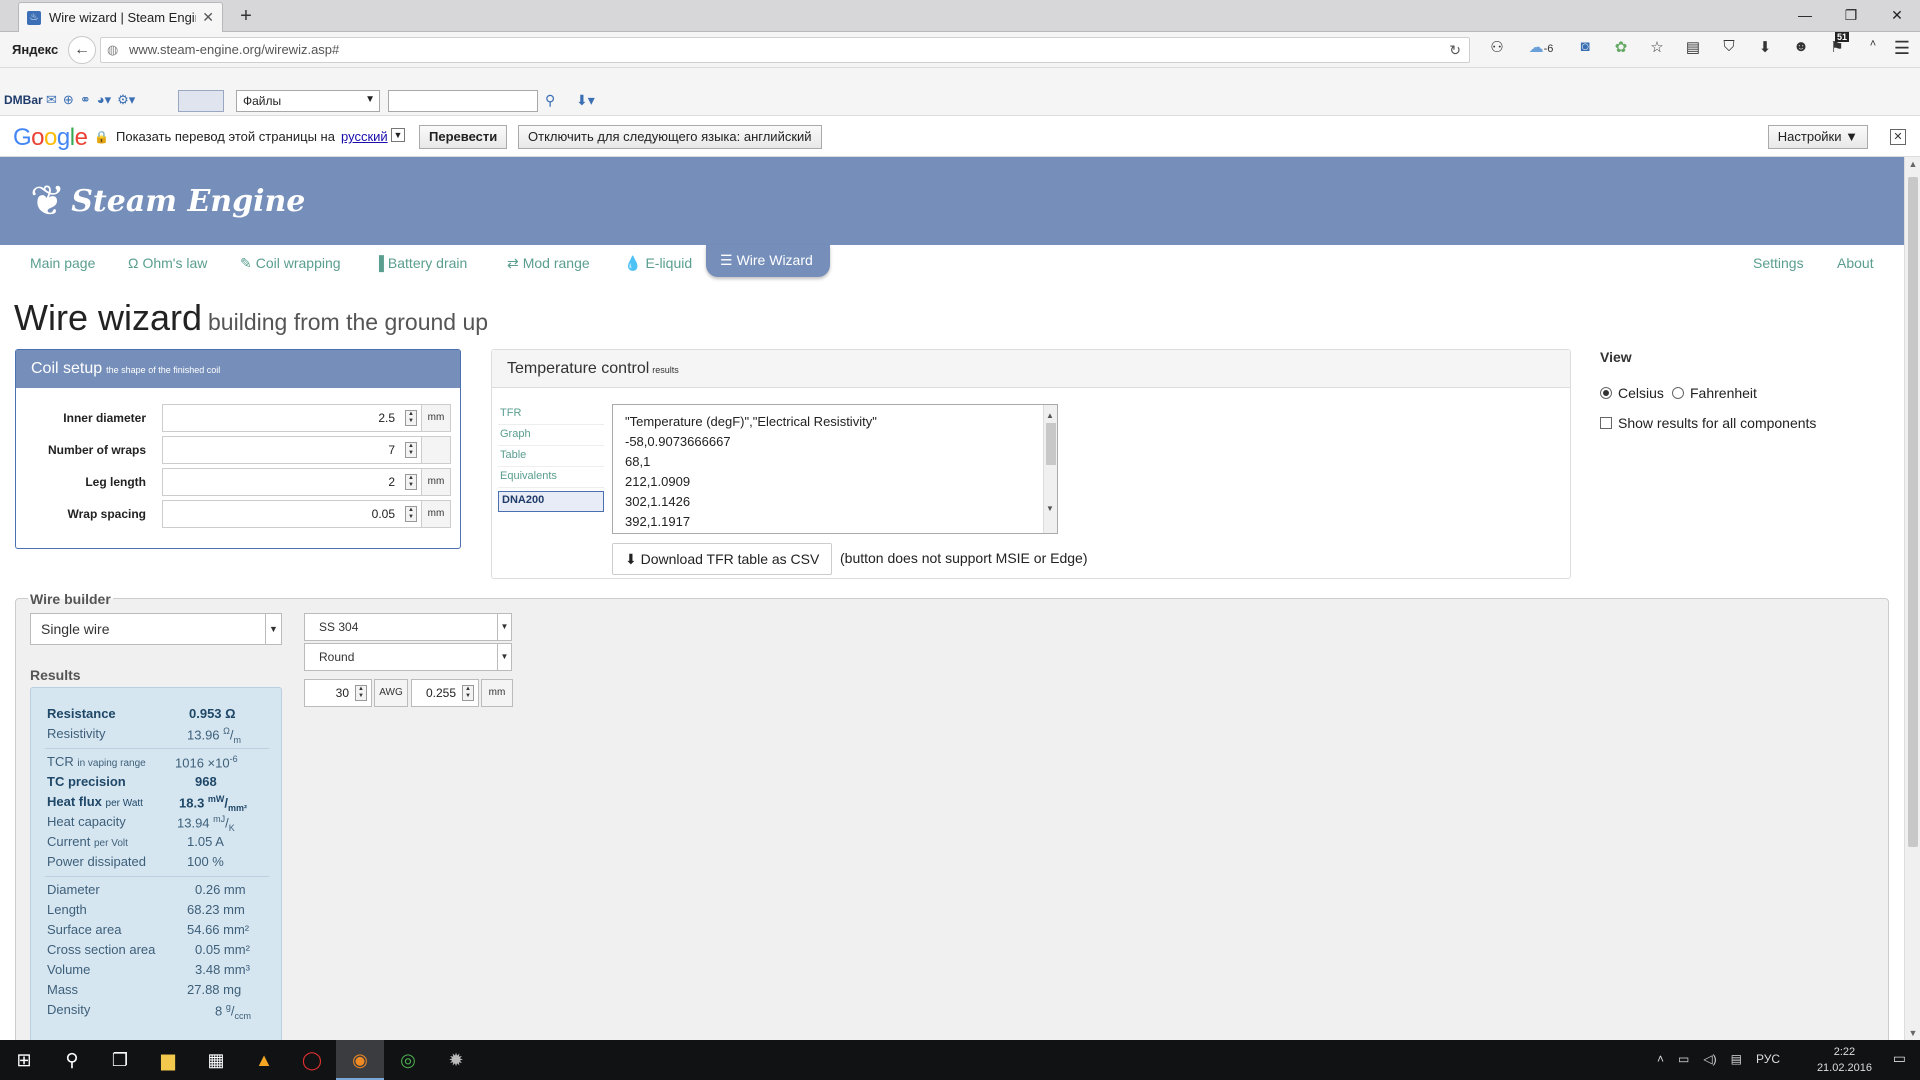 This screenshot has width=1920, height=1080. I want to click on address-bar: ◍ www.steam-engine.org/wirewiz.asp# ↻, so click(785, 50).